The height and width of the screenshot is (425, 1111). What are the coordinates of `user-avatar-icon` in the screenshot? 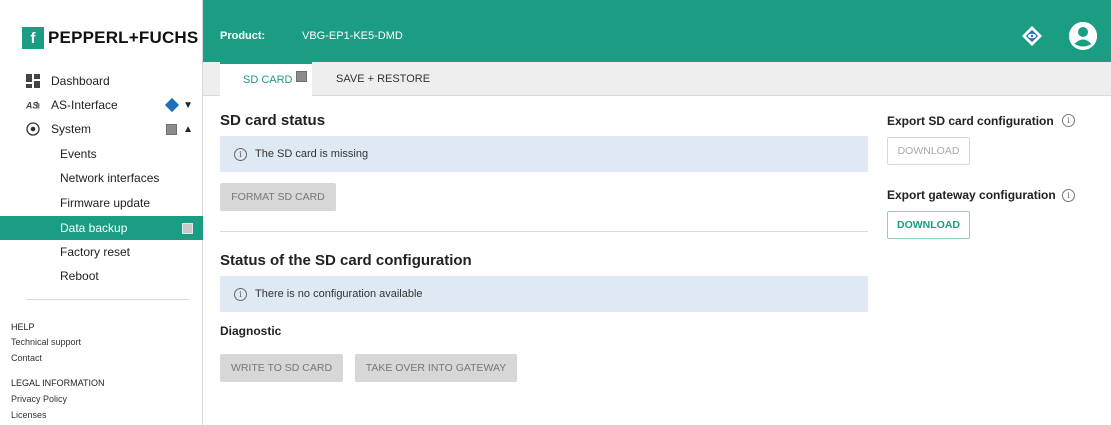 It's located at (1083, 36).